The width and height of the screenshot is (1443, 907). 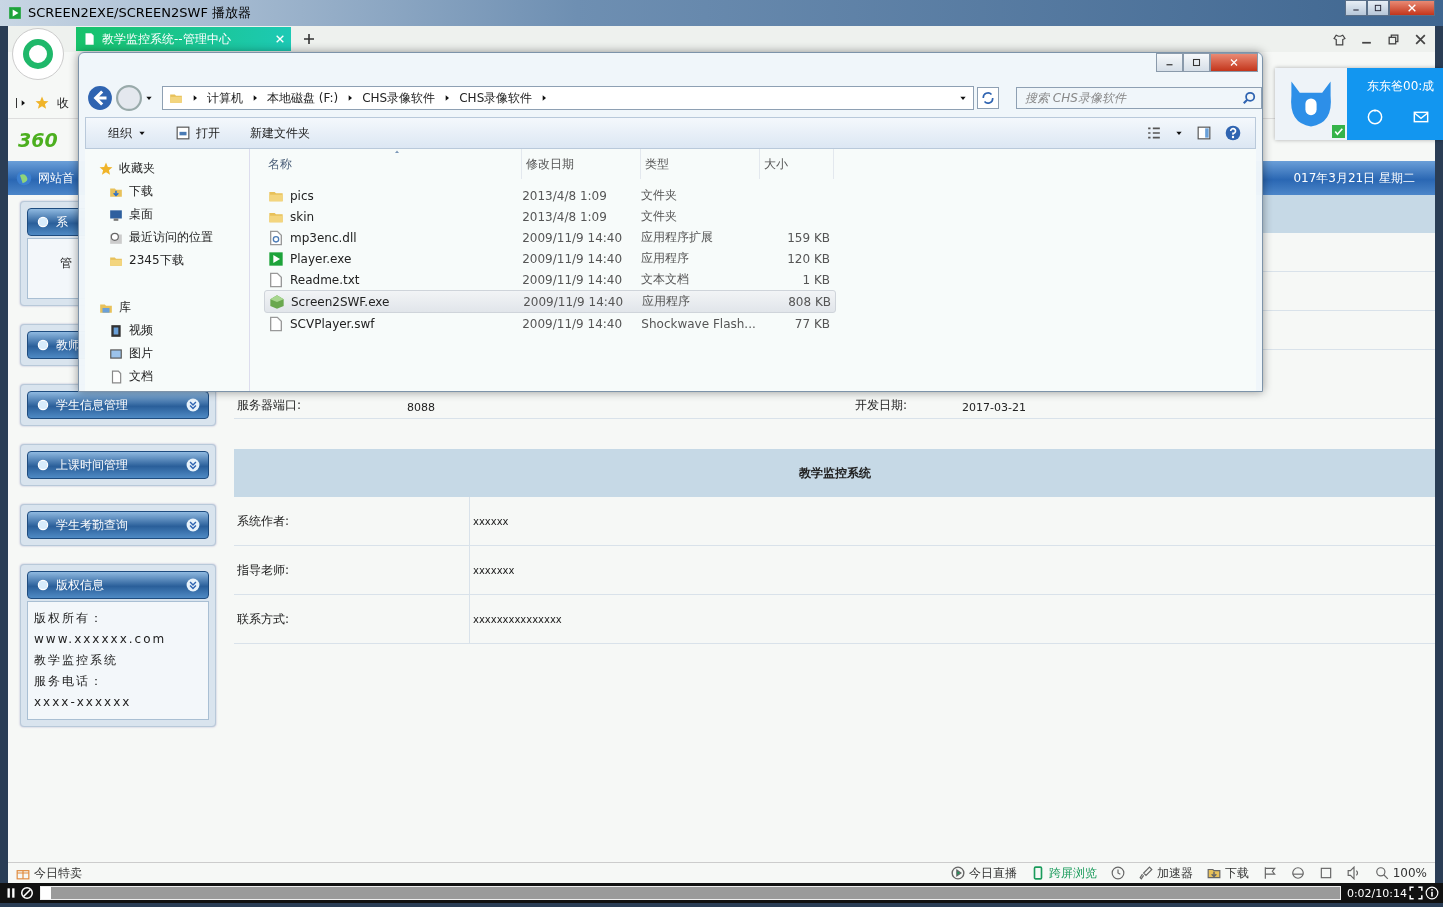 I want to click on globe-icon, so click(x=24, y=178).